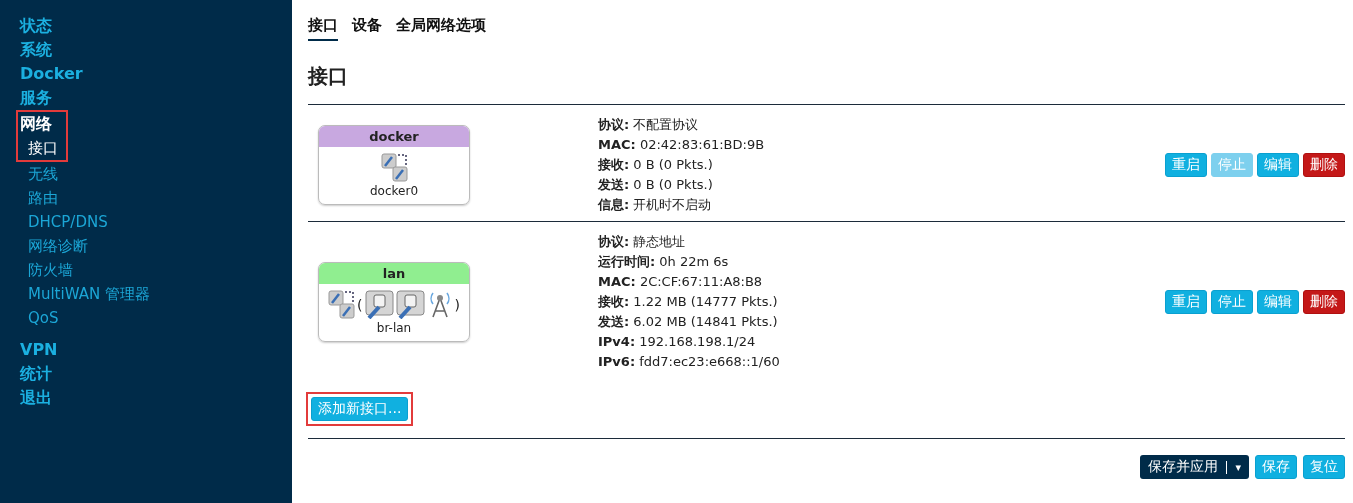 The image size is (1353, 503). Describe the element at coordinates (649, 125) in the screenshot. I see `detail-line: 协议: 不配置协议` at that location.